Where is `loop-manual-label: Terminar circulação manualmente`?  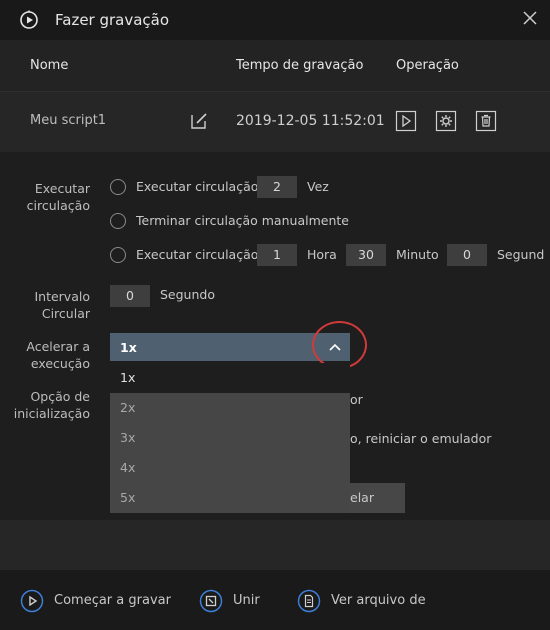 loop-manual-label: Terminar circulação manualmente is located at coordinates (242, 220).